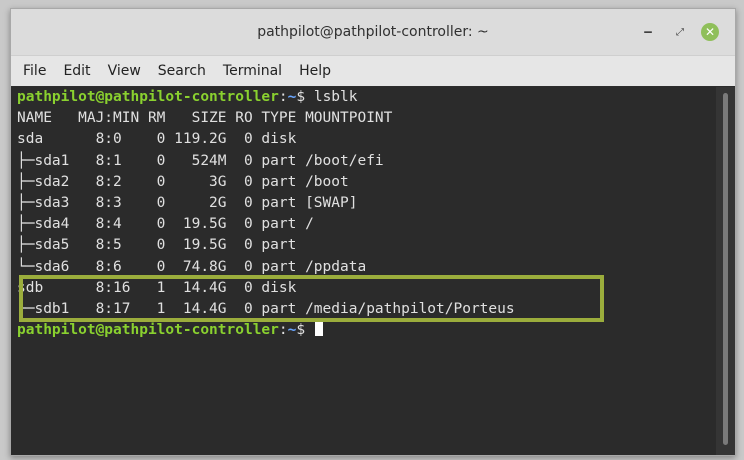 The height and width of the screenshot is (460, 744). I want to click on output-line-sda2: ├─sda2 8:2 0 3G 0 part /boot, so click(183, 181).